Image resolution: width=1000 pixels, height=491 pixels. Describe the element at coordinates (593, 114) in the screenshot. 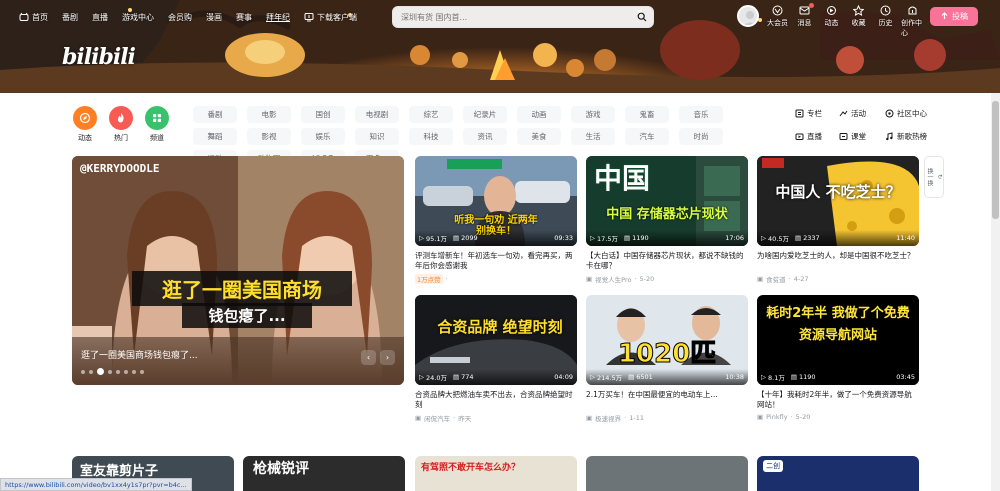

I see `tag-game: 游戏` at that location.